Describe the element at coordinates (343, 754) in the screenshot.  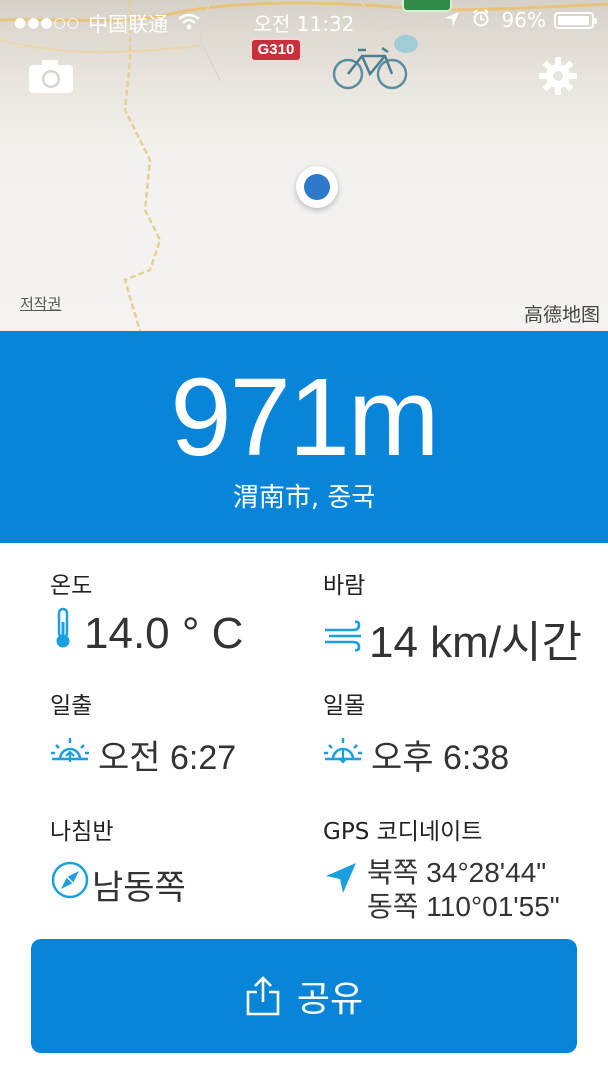
I see `sunset-icon` at that location.